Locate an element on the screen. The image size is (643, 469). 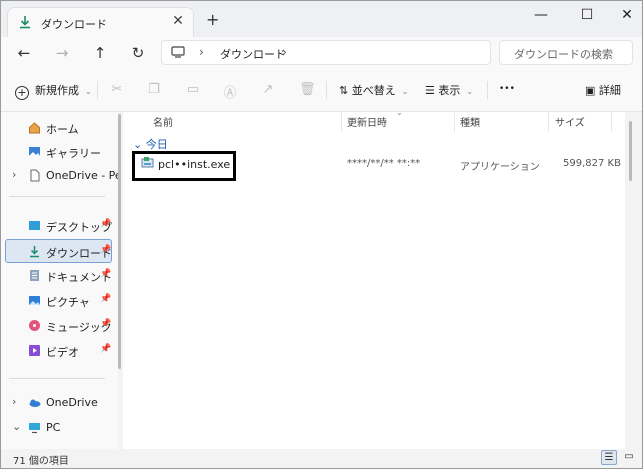
sort-label: 並べ替え is located at coordinates (373, 90).